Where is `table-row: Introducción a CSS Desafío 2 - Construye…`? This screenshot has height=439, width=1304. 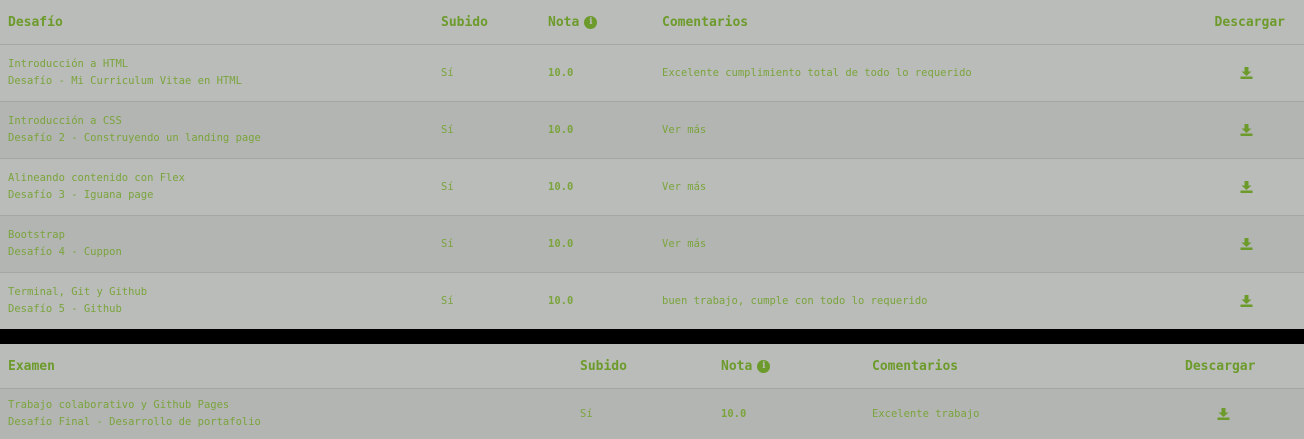 table-row: Introducción a CSS Desafío 2 - Construye… is located at coordinates (652, 130).